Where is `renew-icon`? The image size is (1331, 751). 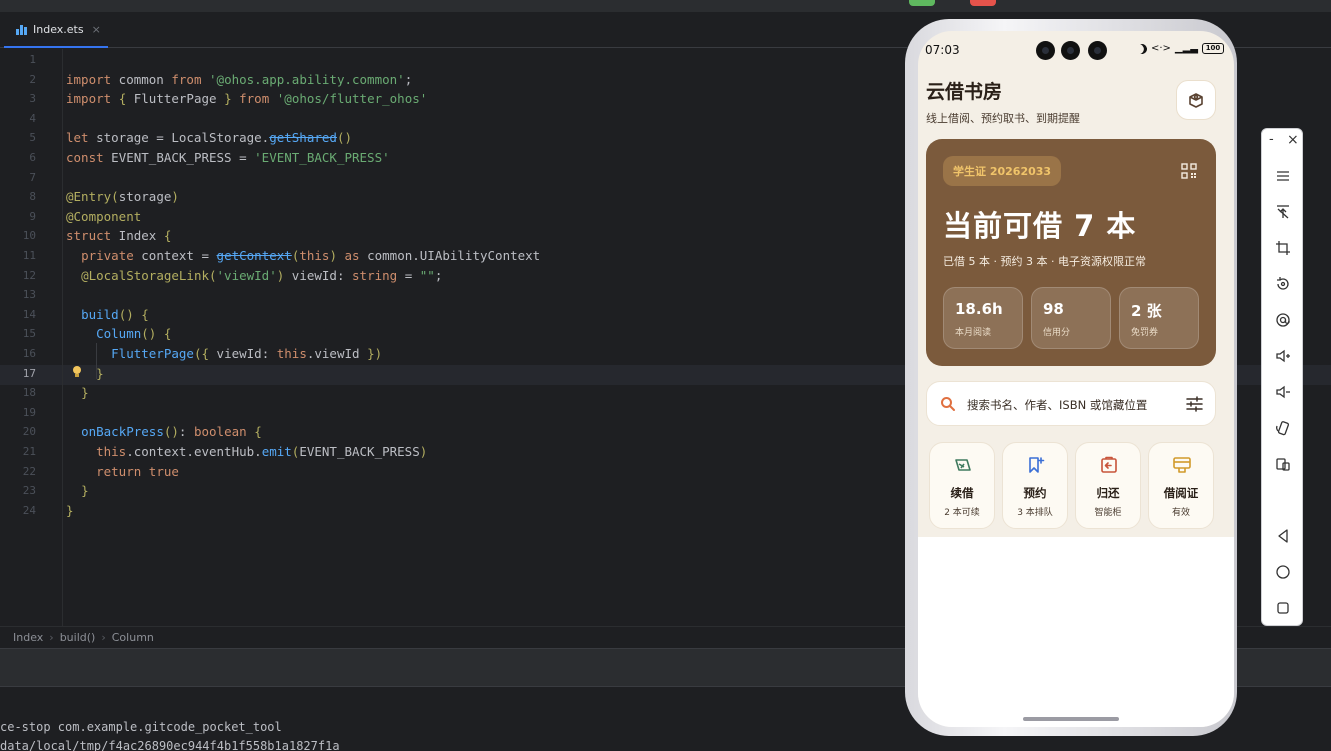
renew-icon is located at coordinates (963, 465).